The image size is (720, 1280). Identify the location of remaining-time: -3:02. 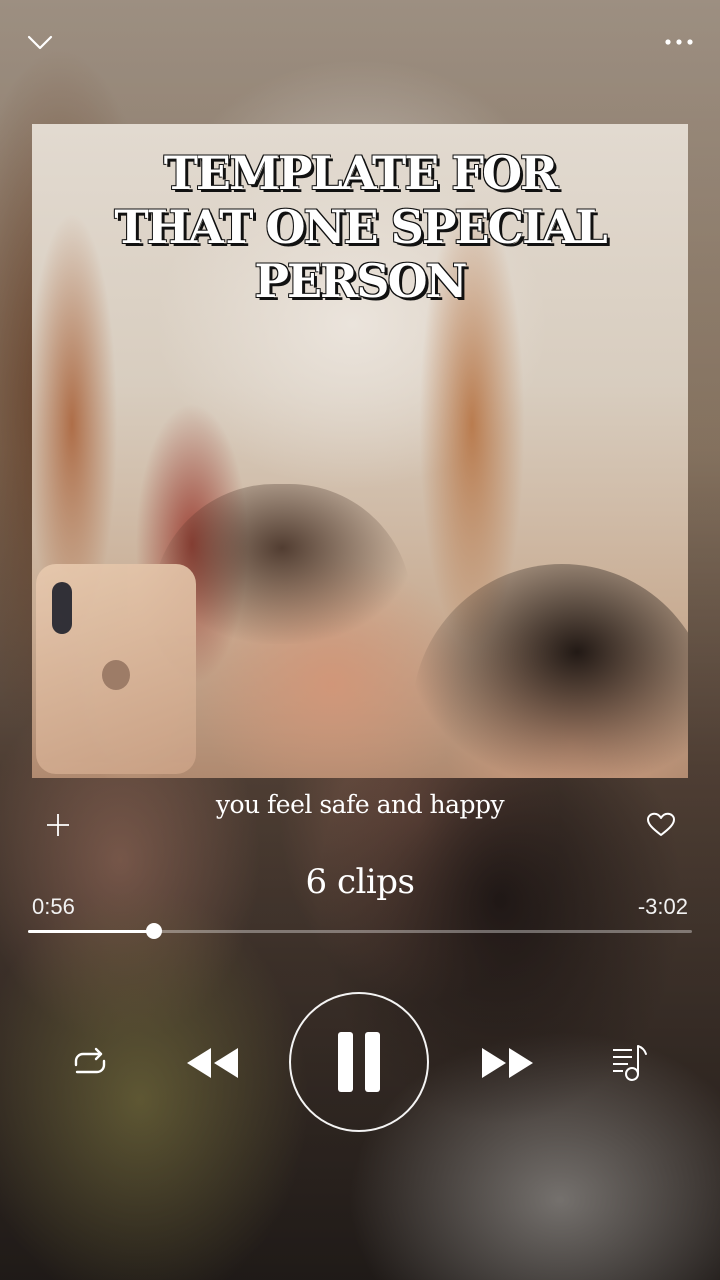
(662, 906).